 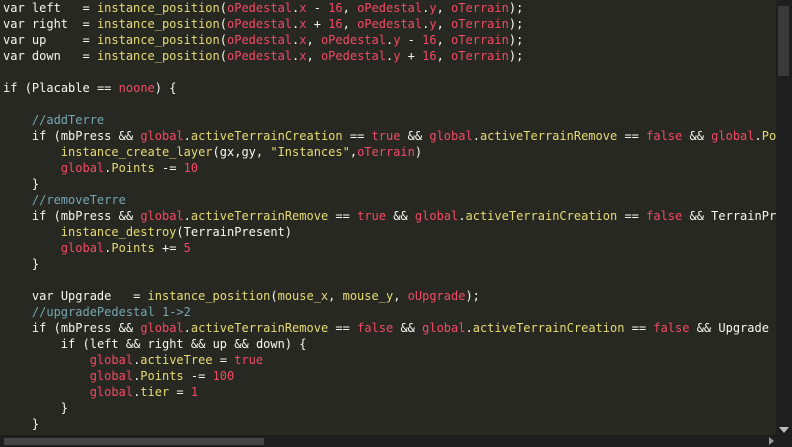 What do you see at coordinates (270, 344) in the screenshot?
I see `code-token: down` at bounding box center [270, 344].